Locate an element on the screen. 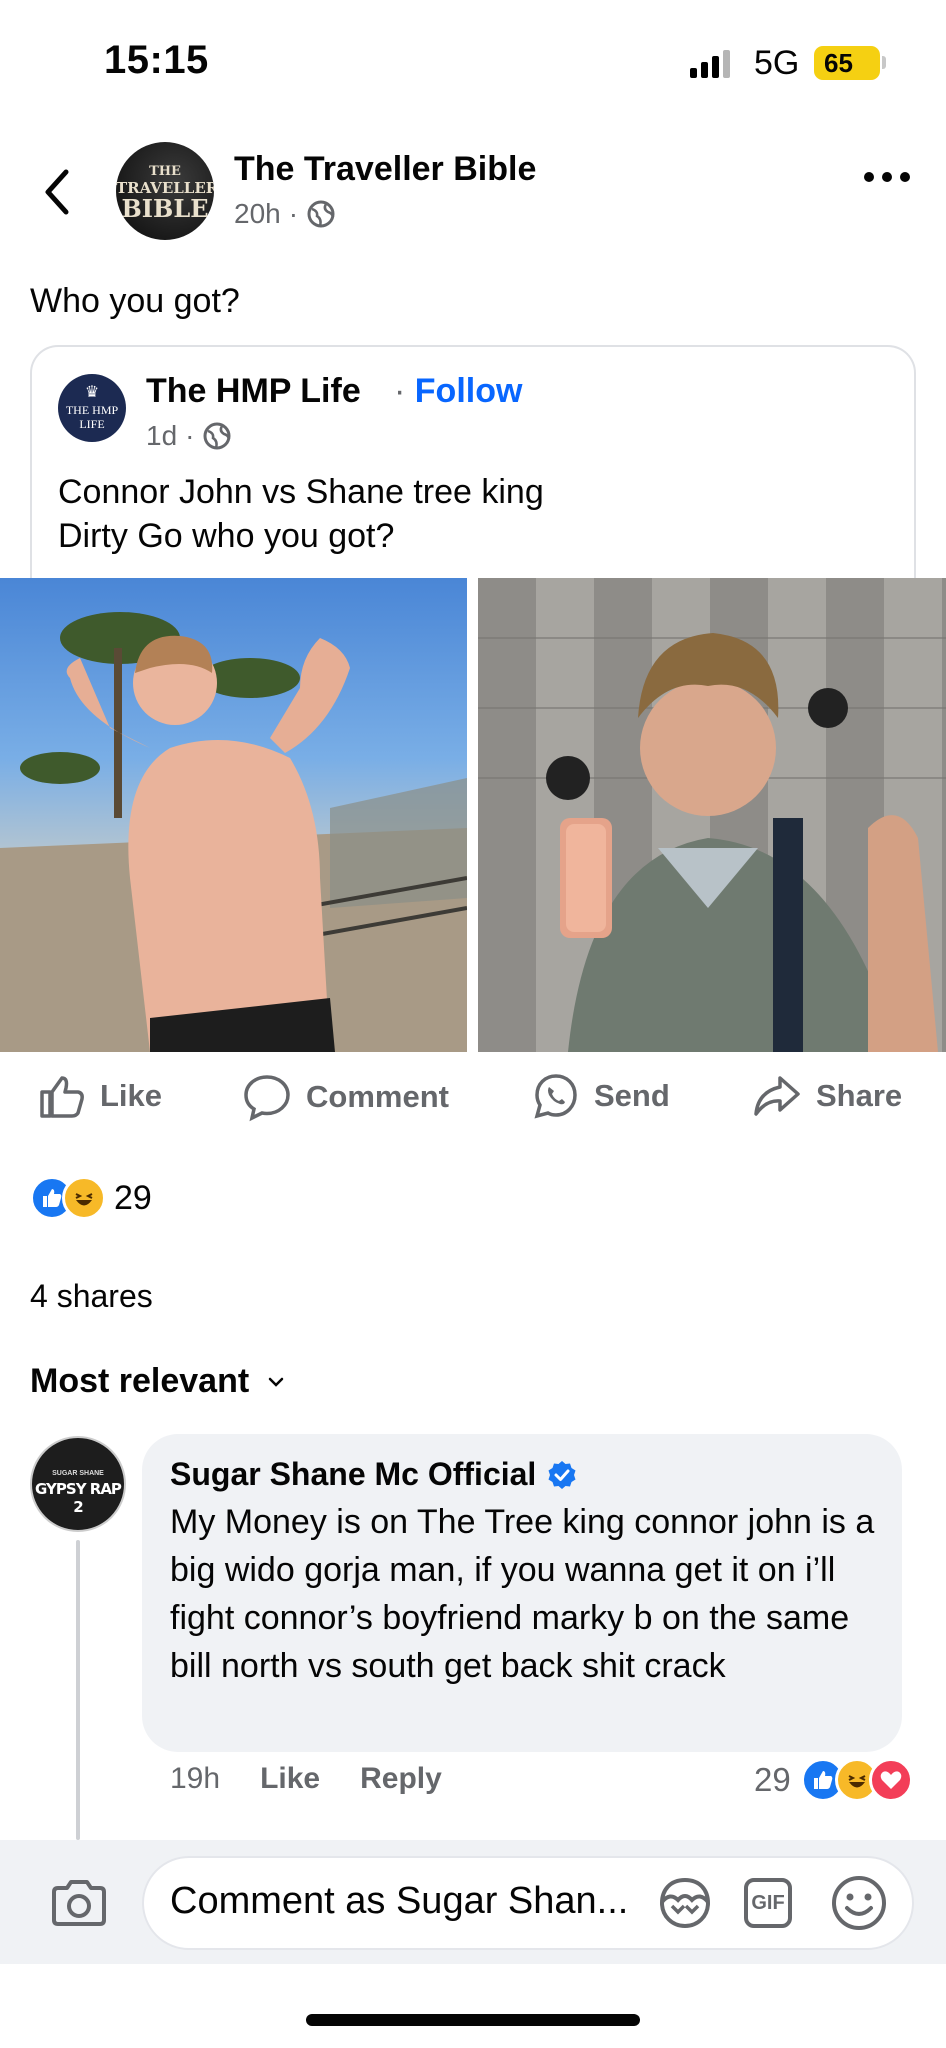  page-name: The Traveller Bible is located at coordinates (385, 169).